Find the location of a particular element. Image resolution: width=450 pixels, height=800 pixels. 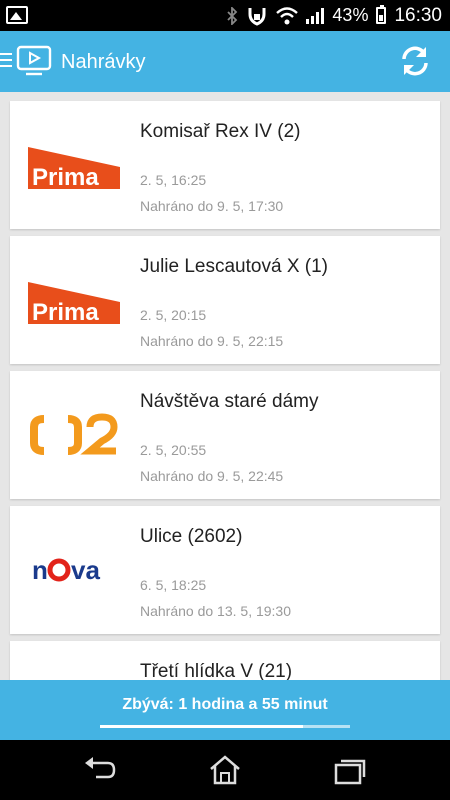

recording-time: 2. 5, 16:25 is located at coordinates (173, 180).